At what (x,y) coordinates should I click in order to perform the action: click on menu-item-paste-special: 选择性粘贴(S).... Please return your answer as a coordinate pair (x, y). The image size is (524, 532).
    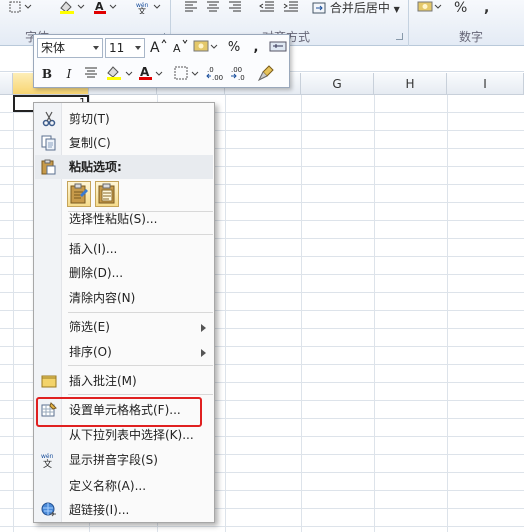
    Looking at the image, I should click on (124, 219).